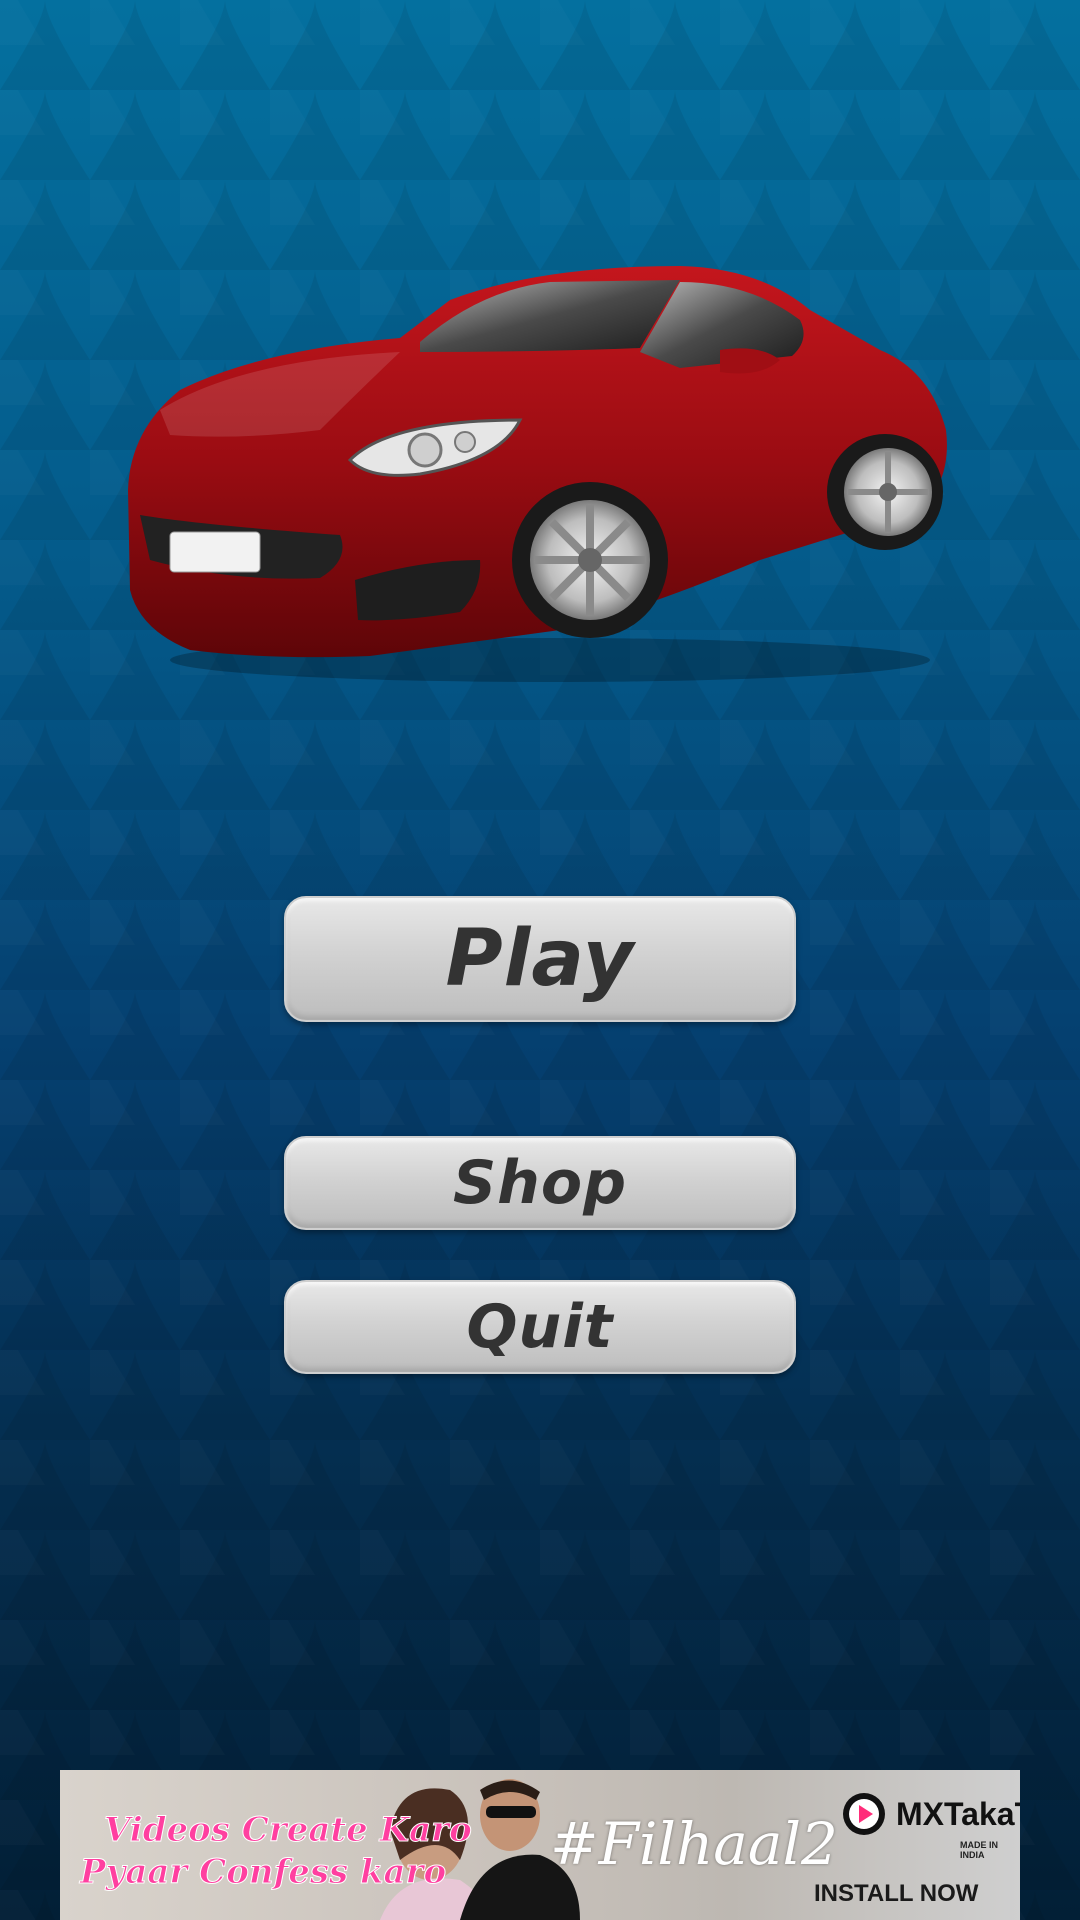 This screenshot has height=1920, width=1080. What do you see at coordinates (958, 1813) in the screenshot?
I see `ad-brand-name: MXTakaTak` at bounding box center [958, 1813].